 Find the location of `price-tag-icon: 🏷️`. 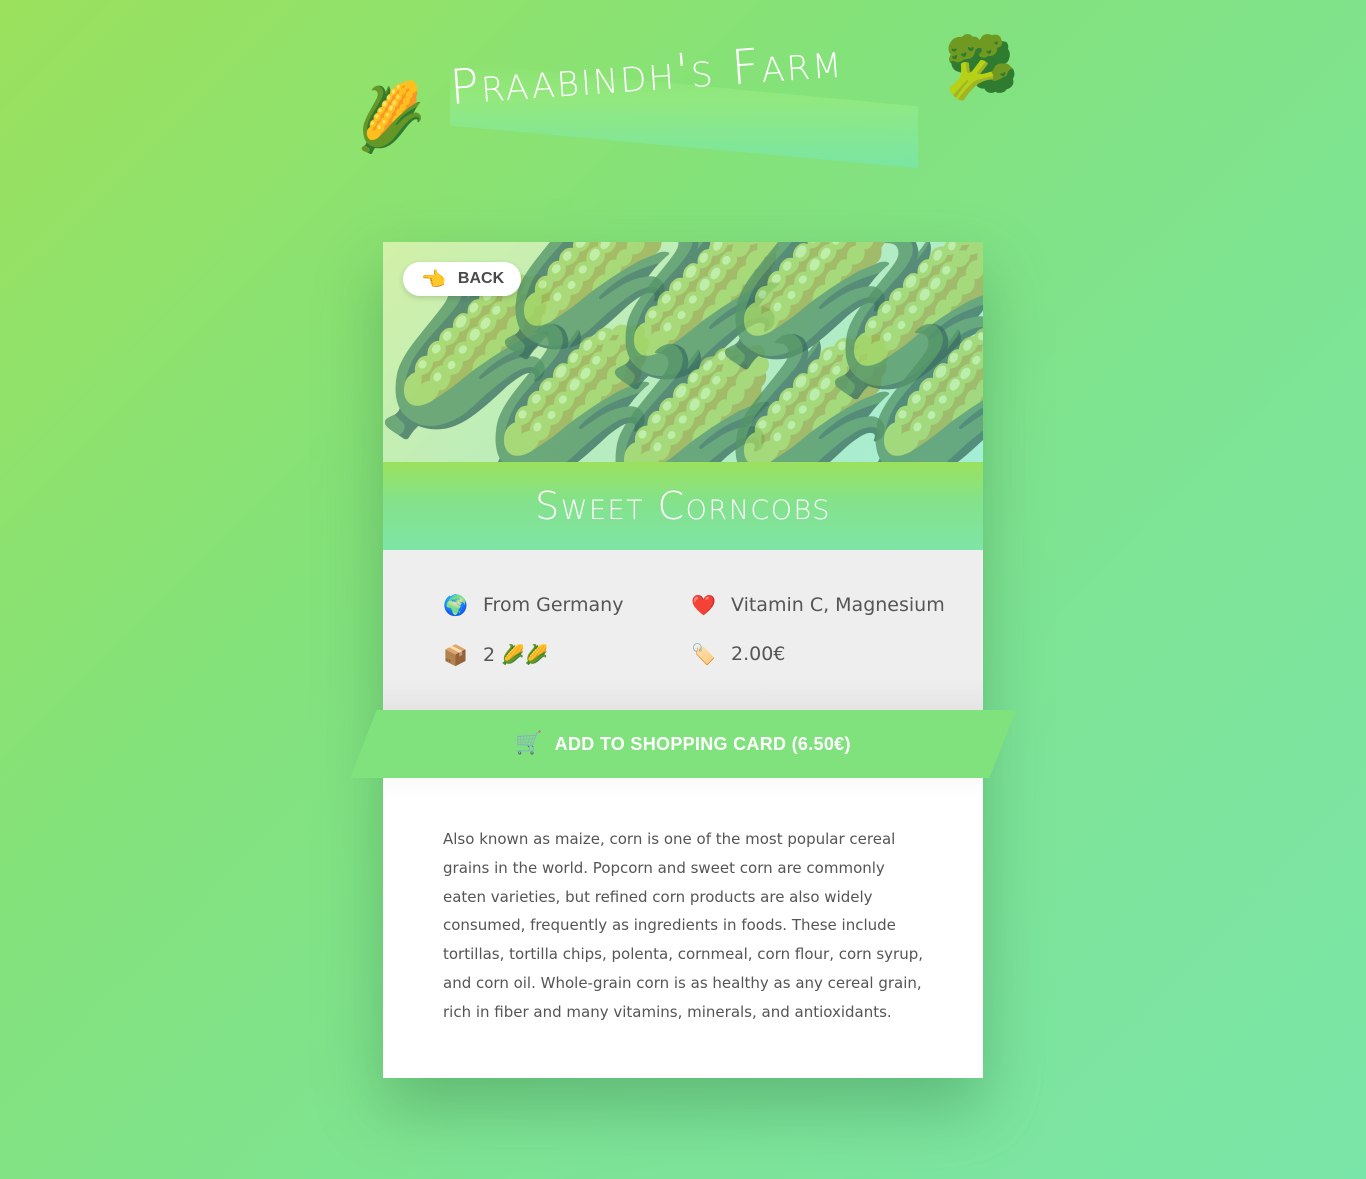

price-tag-icon: 🏷️ is located at coordinates (703, 654).